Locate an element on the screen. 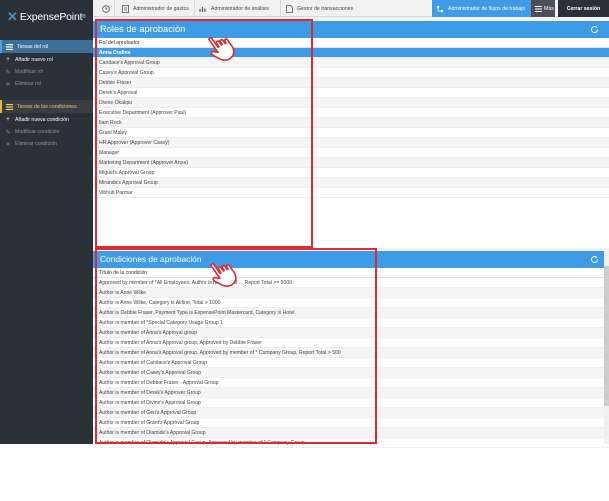 This screenshot has height=501, width=609. nav-analysis-manager: Administrador de análisis is located at coordinates (239, 8).